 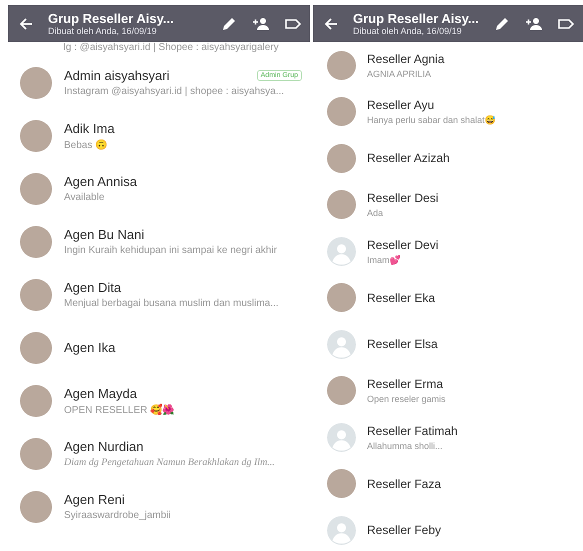 What do you see at coordinates (401, 297) in the screenshot?
I see `member-name: Reseller Eka` at bounding box center [401, 297].